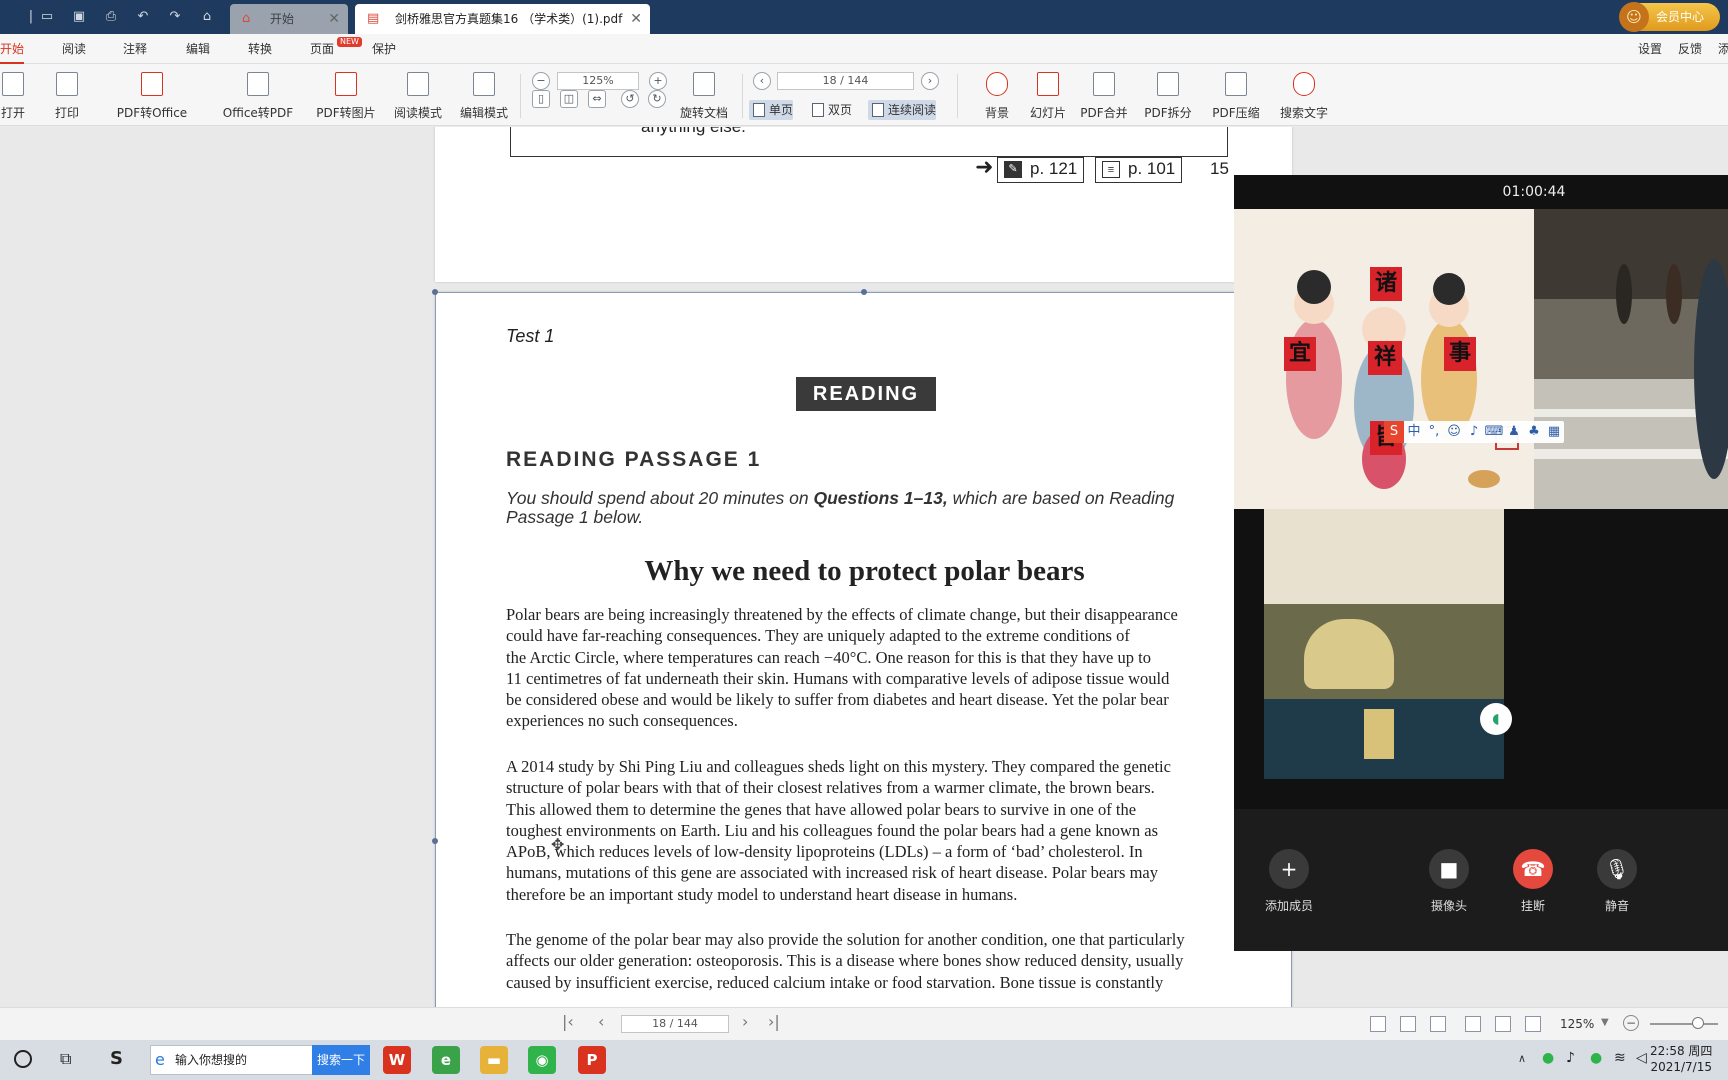 This screenshot has height=1080, width=1728. What do you see at coordinates (1236, 95) in the screenshot?
I see `pdf-compress-button: PDF压缩` at bounding box center [1236, 95].